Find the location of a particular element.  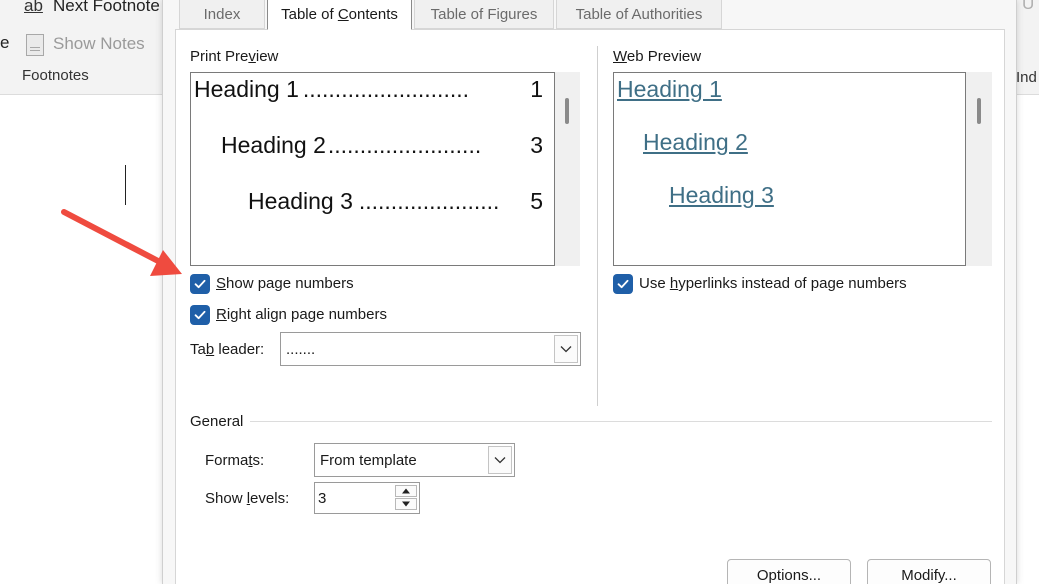

tab-toc-label: Table of Contents is located at coordinates (339, 14).